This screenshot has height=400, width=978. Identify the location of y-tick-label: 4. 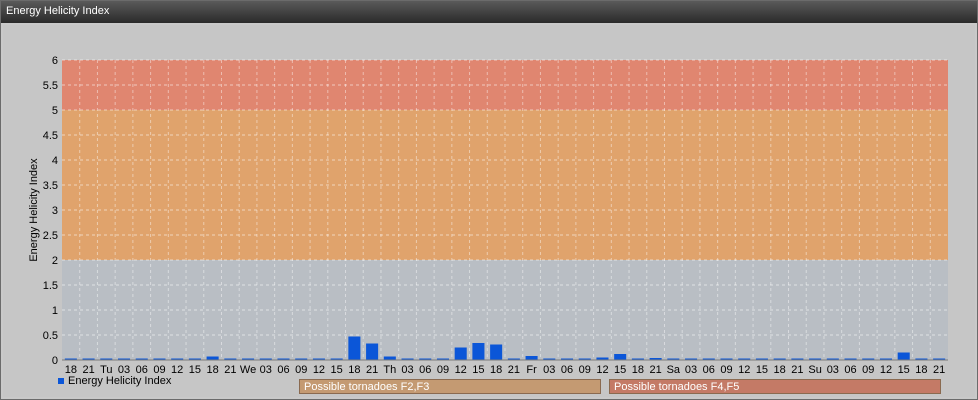
(55, 161).